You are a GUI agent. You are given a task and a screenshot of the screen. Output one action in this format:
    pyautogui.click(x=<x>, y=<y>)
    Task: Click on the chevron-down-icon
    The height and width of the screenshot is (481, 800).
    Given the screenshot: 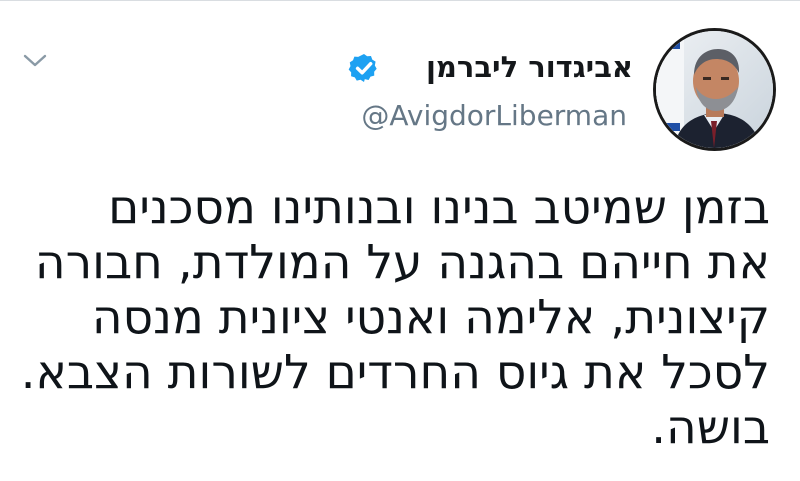 What is the action you would take?
    pyautogui.click(x=35, y=60)
    